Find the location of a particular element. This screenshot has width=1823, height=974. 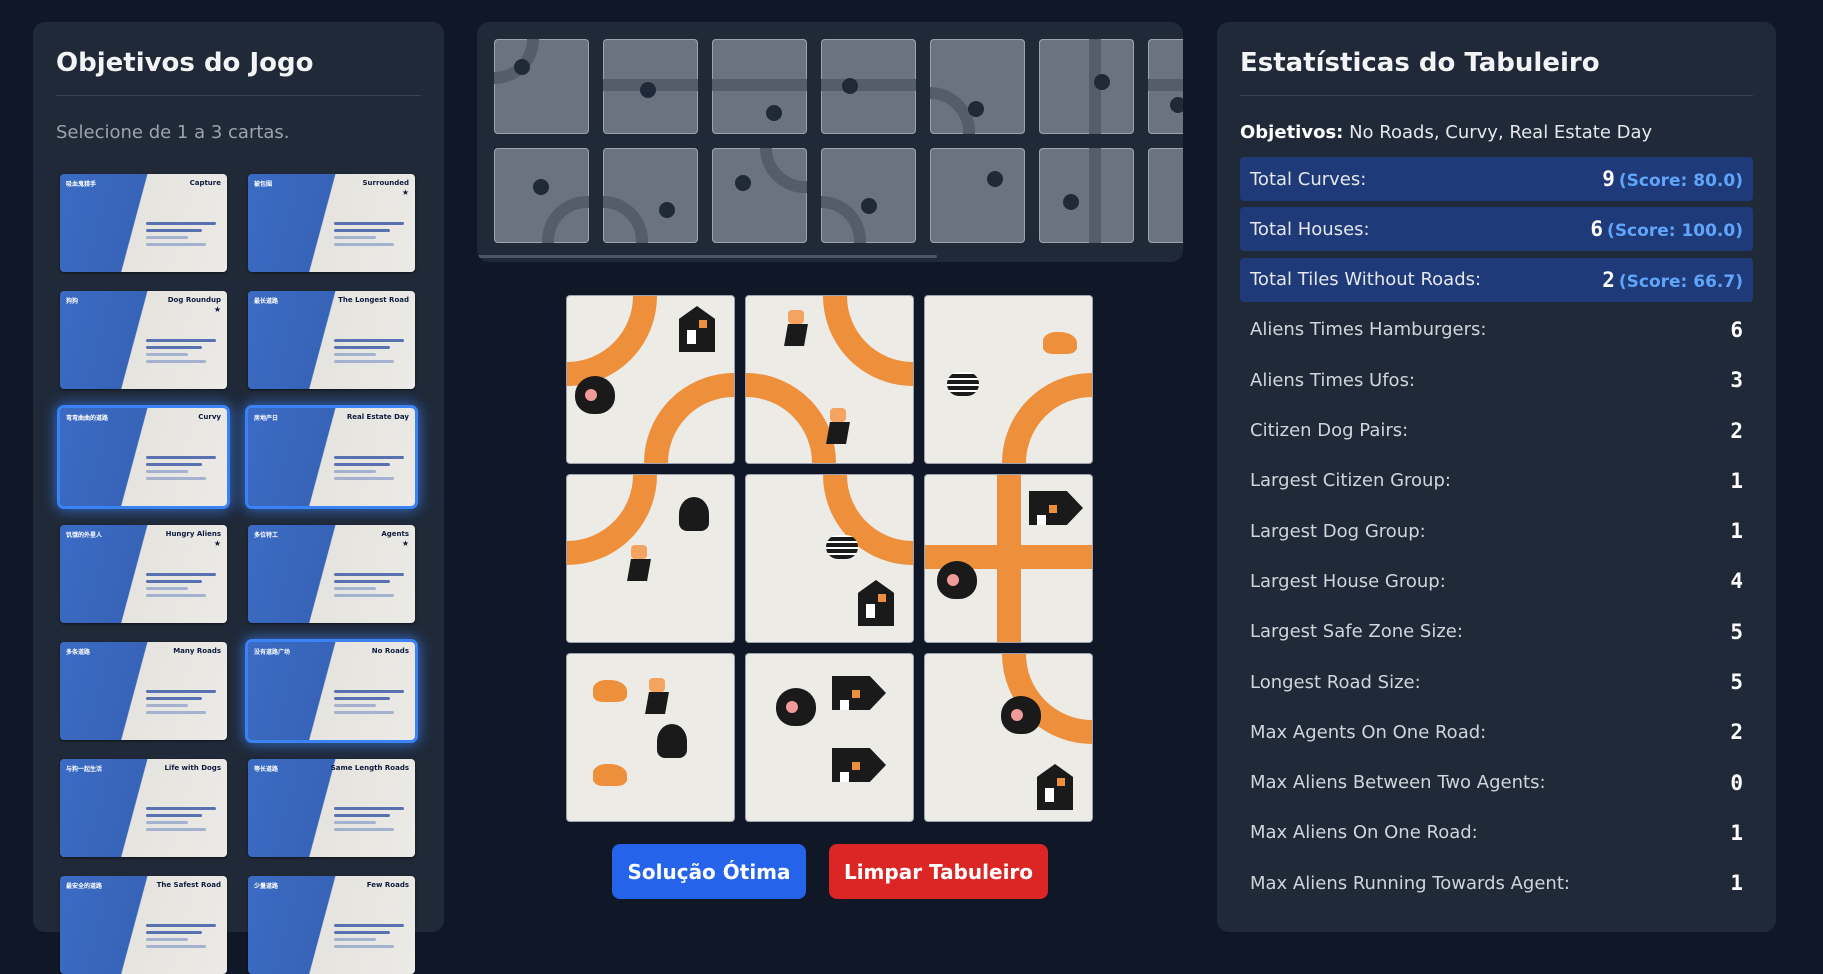

objective-card: 最安全的道路 The Safest Road is located at coordinates (143, 925).